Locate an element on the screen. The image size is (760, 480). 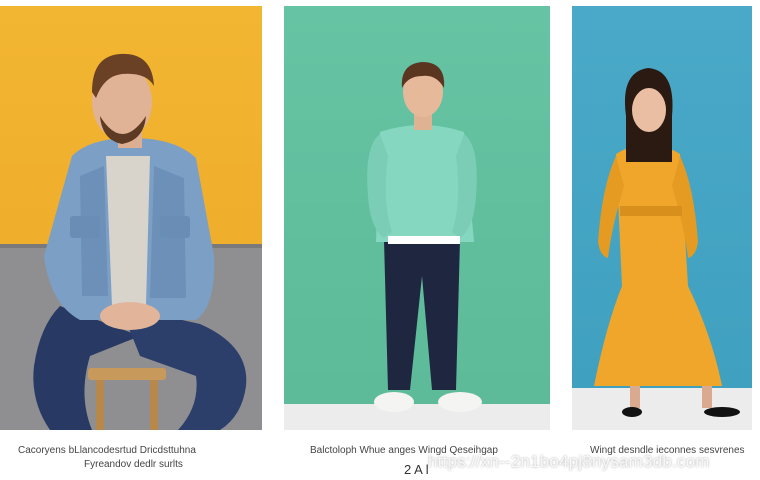
caption-panel-2-number: 2 A l is located at coordinates (416, 469).